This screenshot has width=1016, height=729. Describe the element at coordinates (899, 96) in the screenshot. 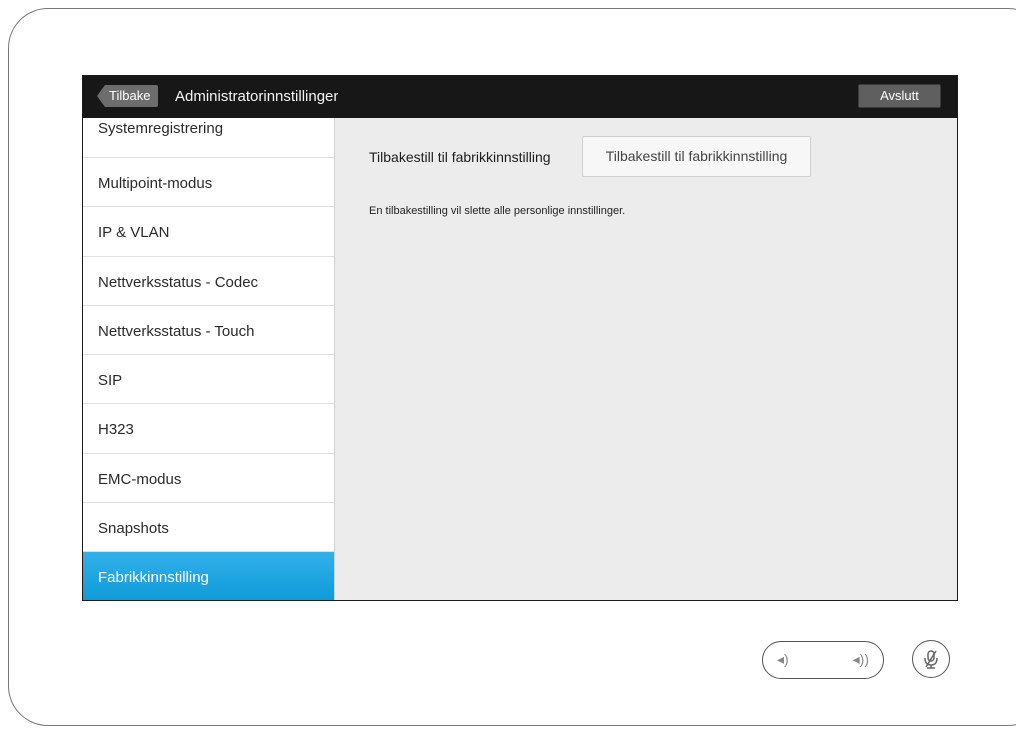

I see `exit-button: Avslutt` at that location.